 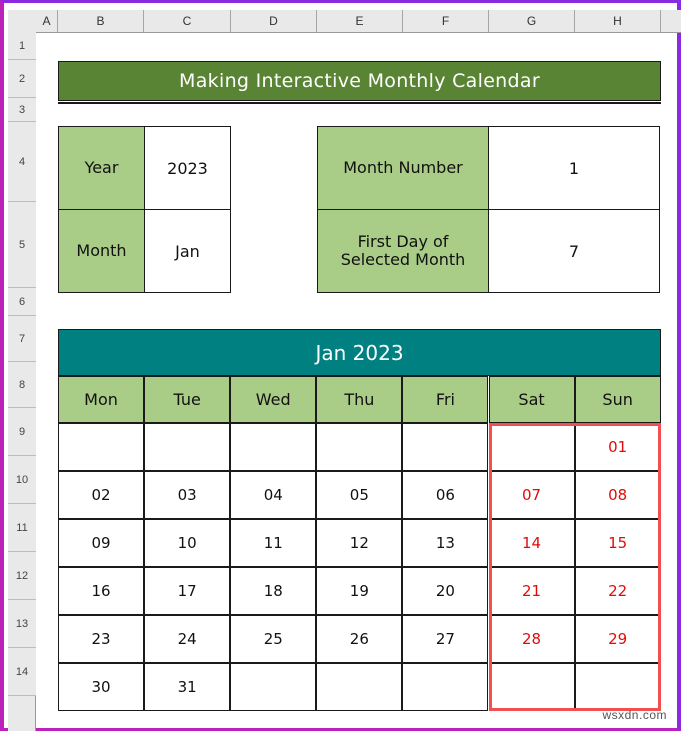 What do you see at coordinates (359, 591) in the screenshot?
I see `calendar-day-cell: 19` at bounding box center [359, 591].